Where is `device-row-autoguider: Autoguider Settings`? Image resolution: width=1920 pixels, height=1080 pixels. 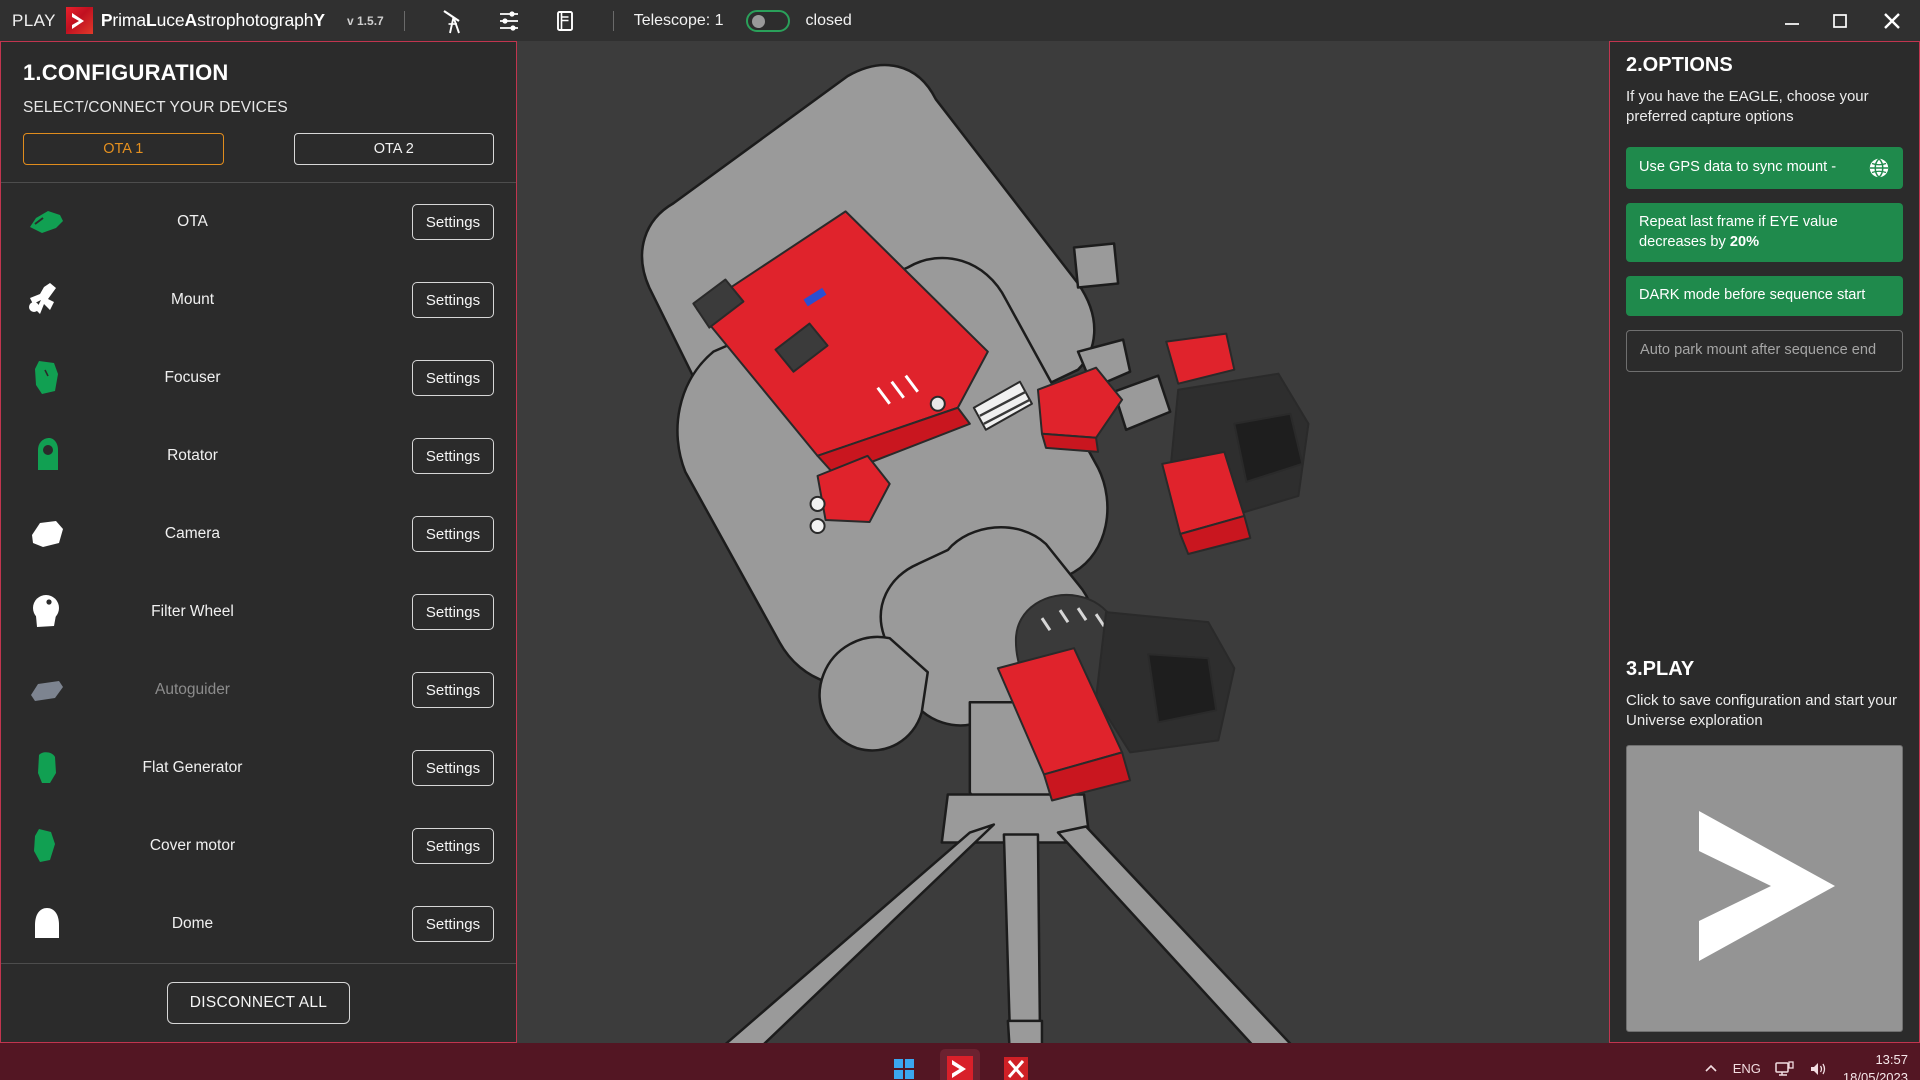
device-row-autoguider: Autoguider Settings is located at coordinates (258, 690).